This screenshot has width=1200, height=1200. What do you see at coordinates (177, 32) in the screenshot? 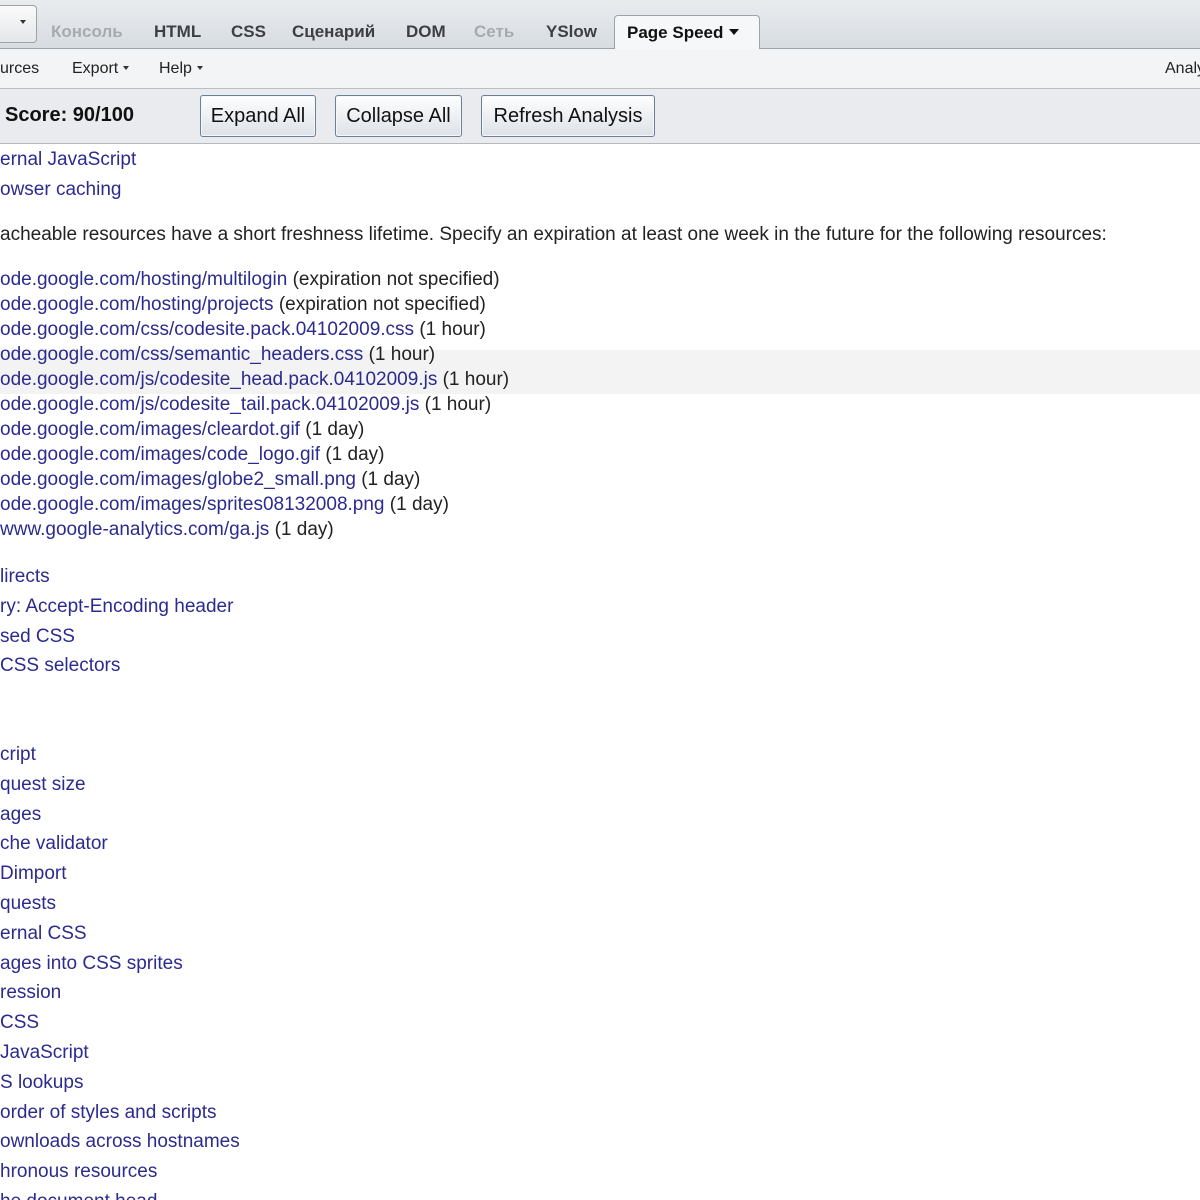
I see `tab-html: HTML` at bounding box center [177, 32].